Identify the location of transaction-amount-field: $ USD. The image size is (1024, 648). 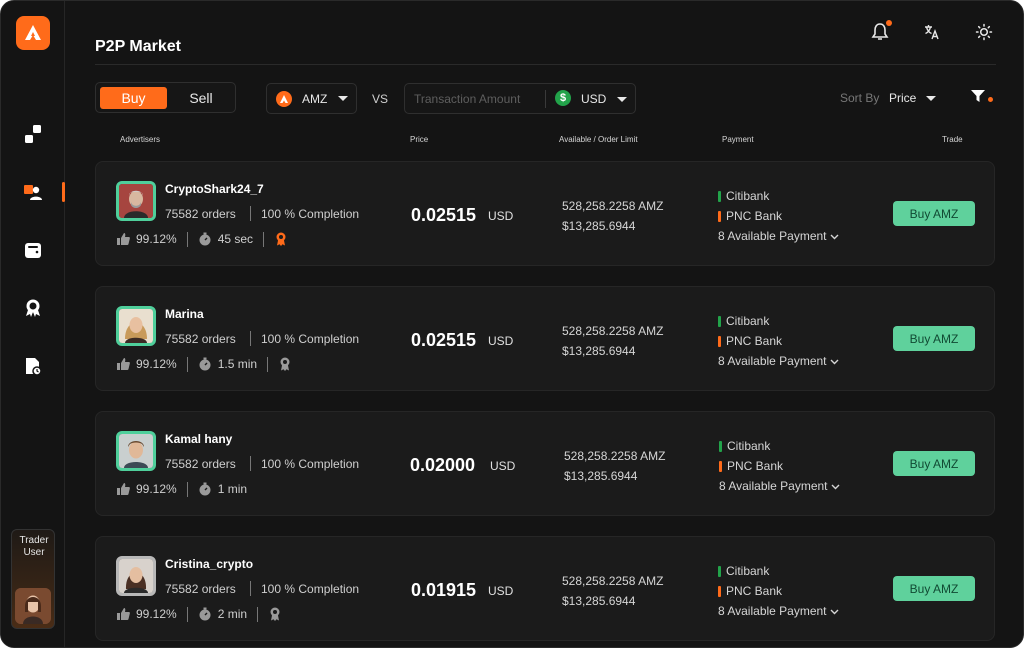
(520, 98).